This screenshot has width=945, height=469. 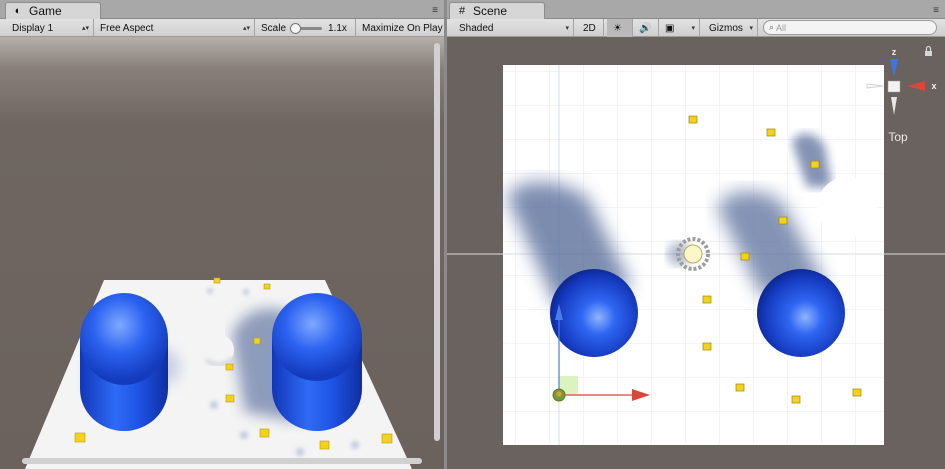 I want to click on image-icon: ▣, so click(x=670, y=28).